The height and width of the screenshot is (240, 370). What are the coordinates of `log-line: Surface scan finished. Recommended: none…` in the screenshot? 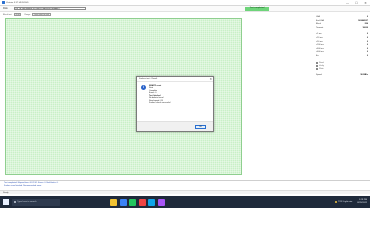 It's located at (23, 185).